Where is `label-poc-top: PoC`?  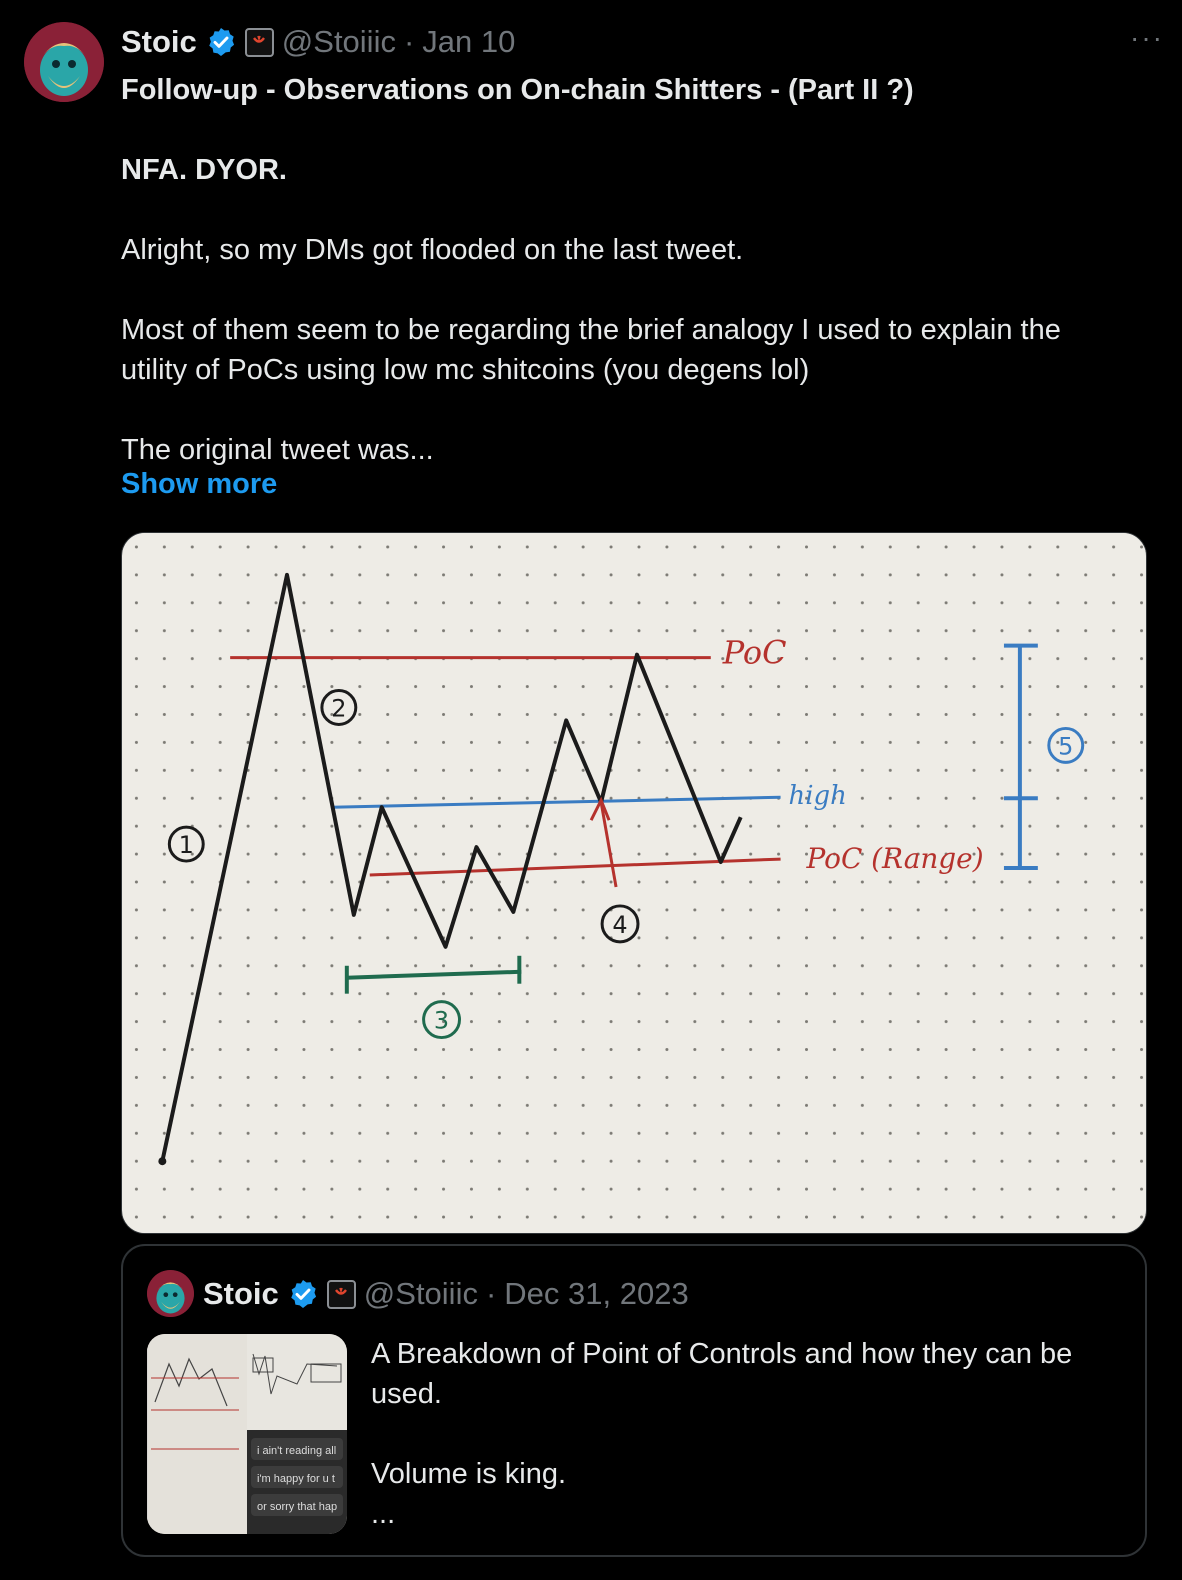
label-poc-top: PoC is located at coordinates (754, 653).